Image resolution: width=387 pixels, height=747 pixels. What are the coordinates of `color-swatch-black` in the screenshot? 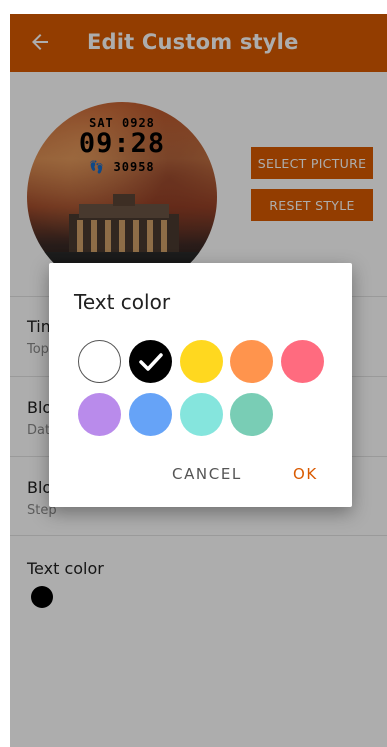 It's located at (150, 361).